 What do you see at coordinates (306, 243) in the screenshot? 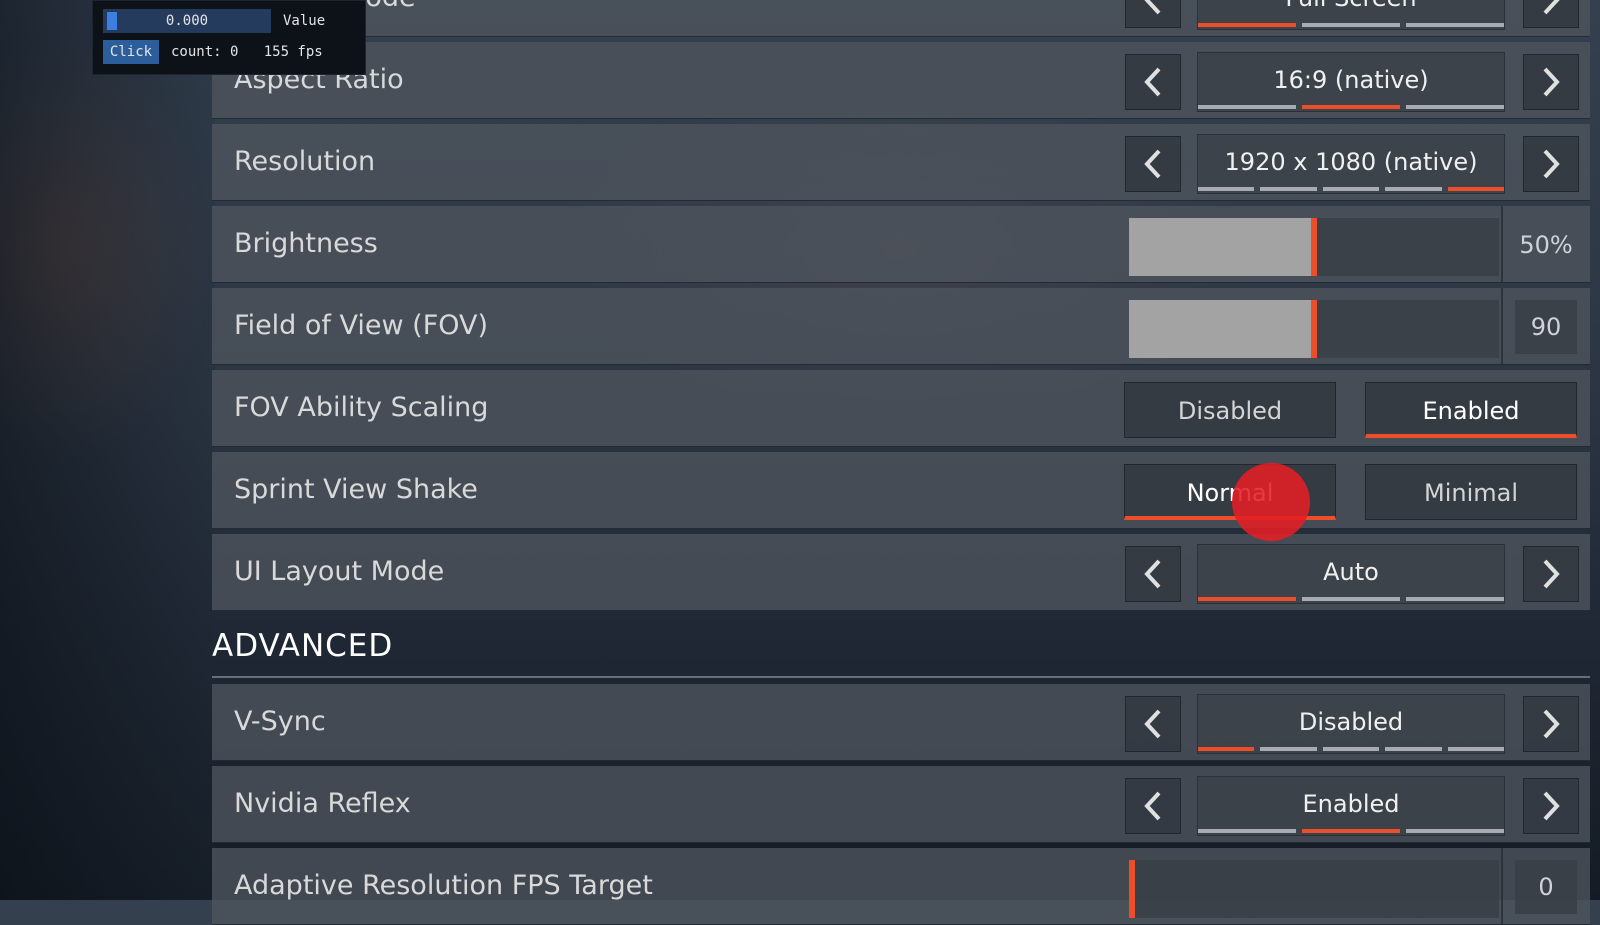
I see `row-label: Brightness` at bounding box center [306, 243].